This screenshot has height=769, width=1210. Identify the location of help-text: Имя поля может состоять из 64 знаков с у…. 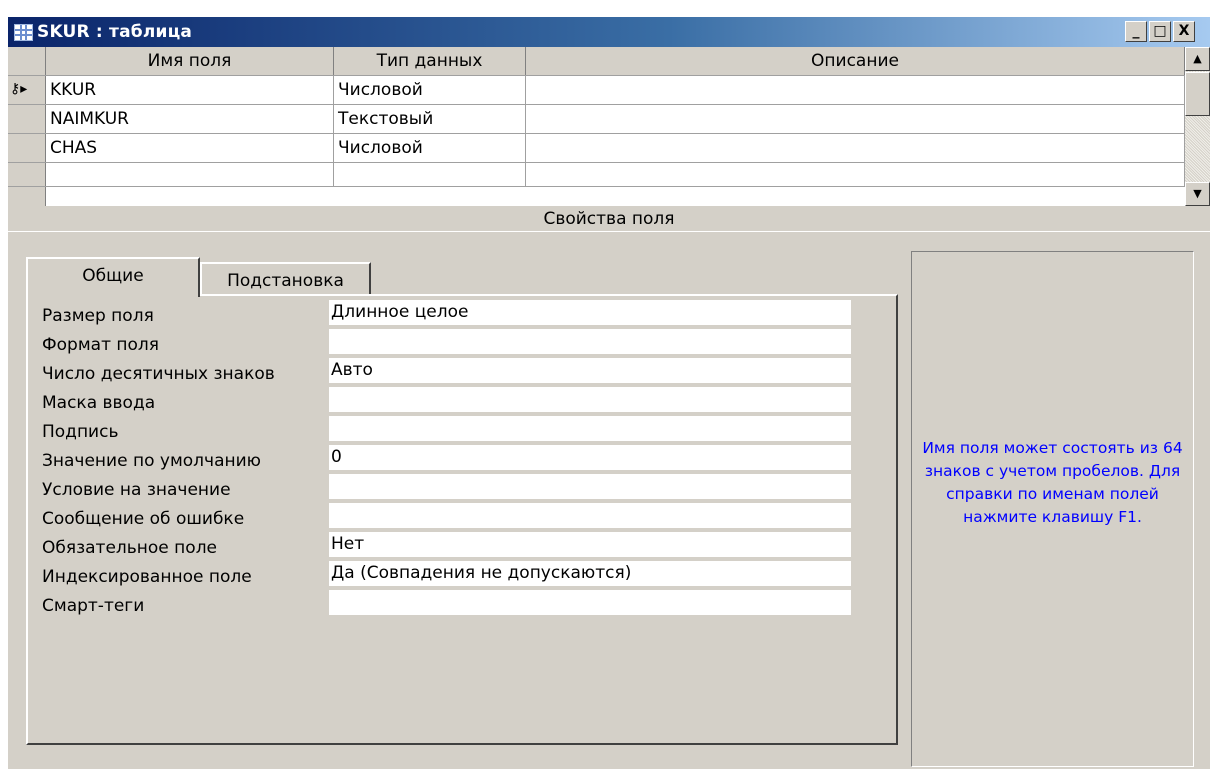
(1052, 482).